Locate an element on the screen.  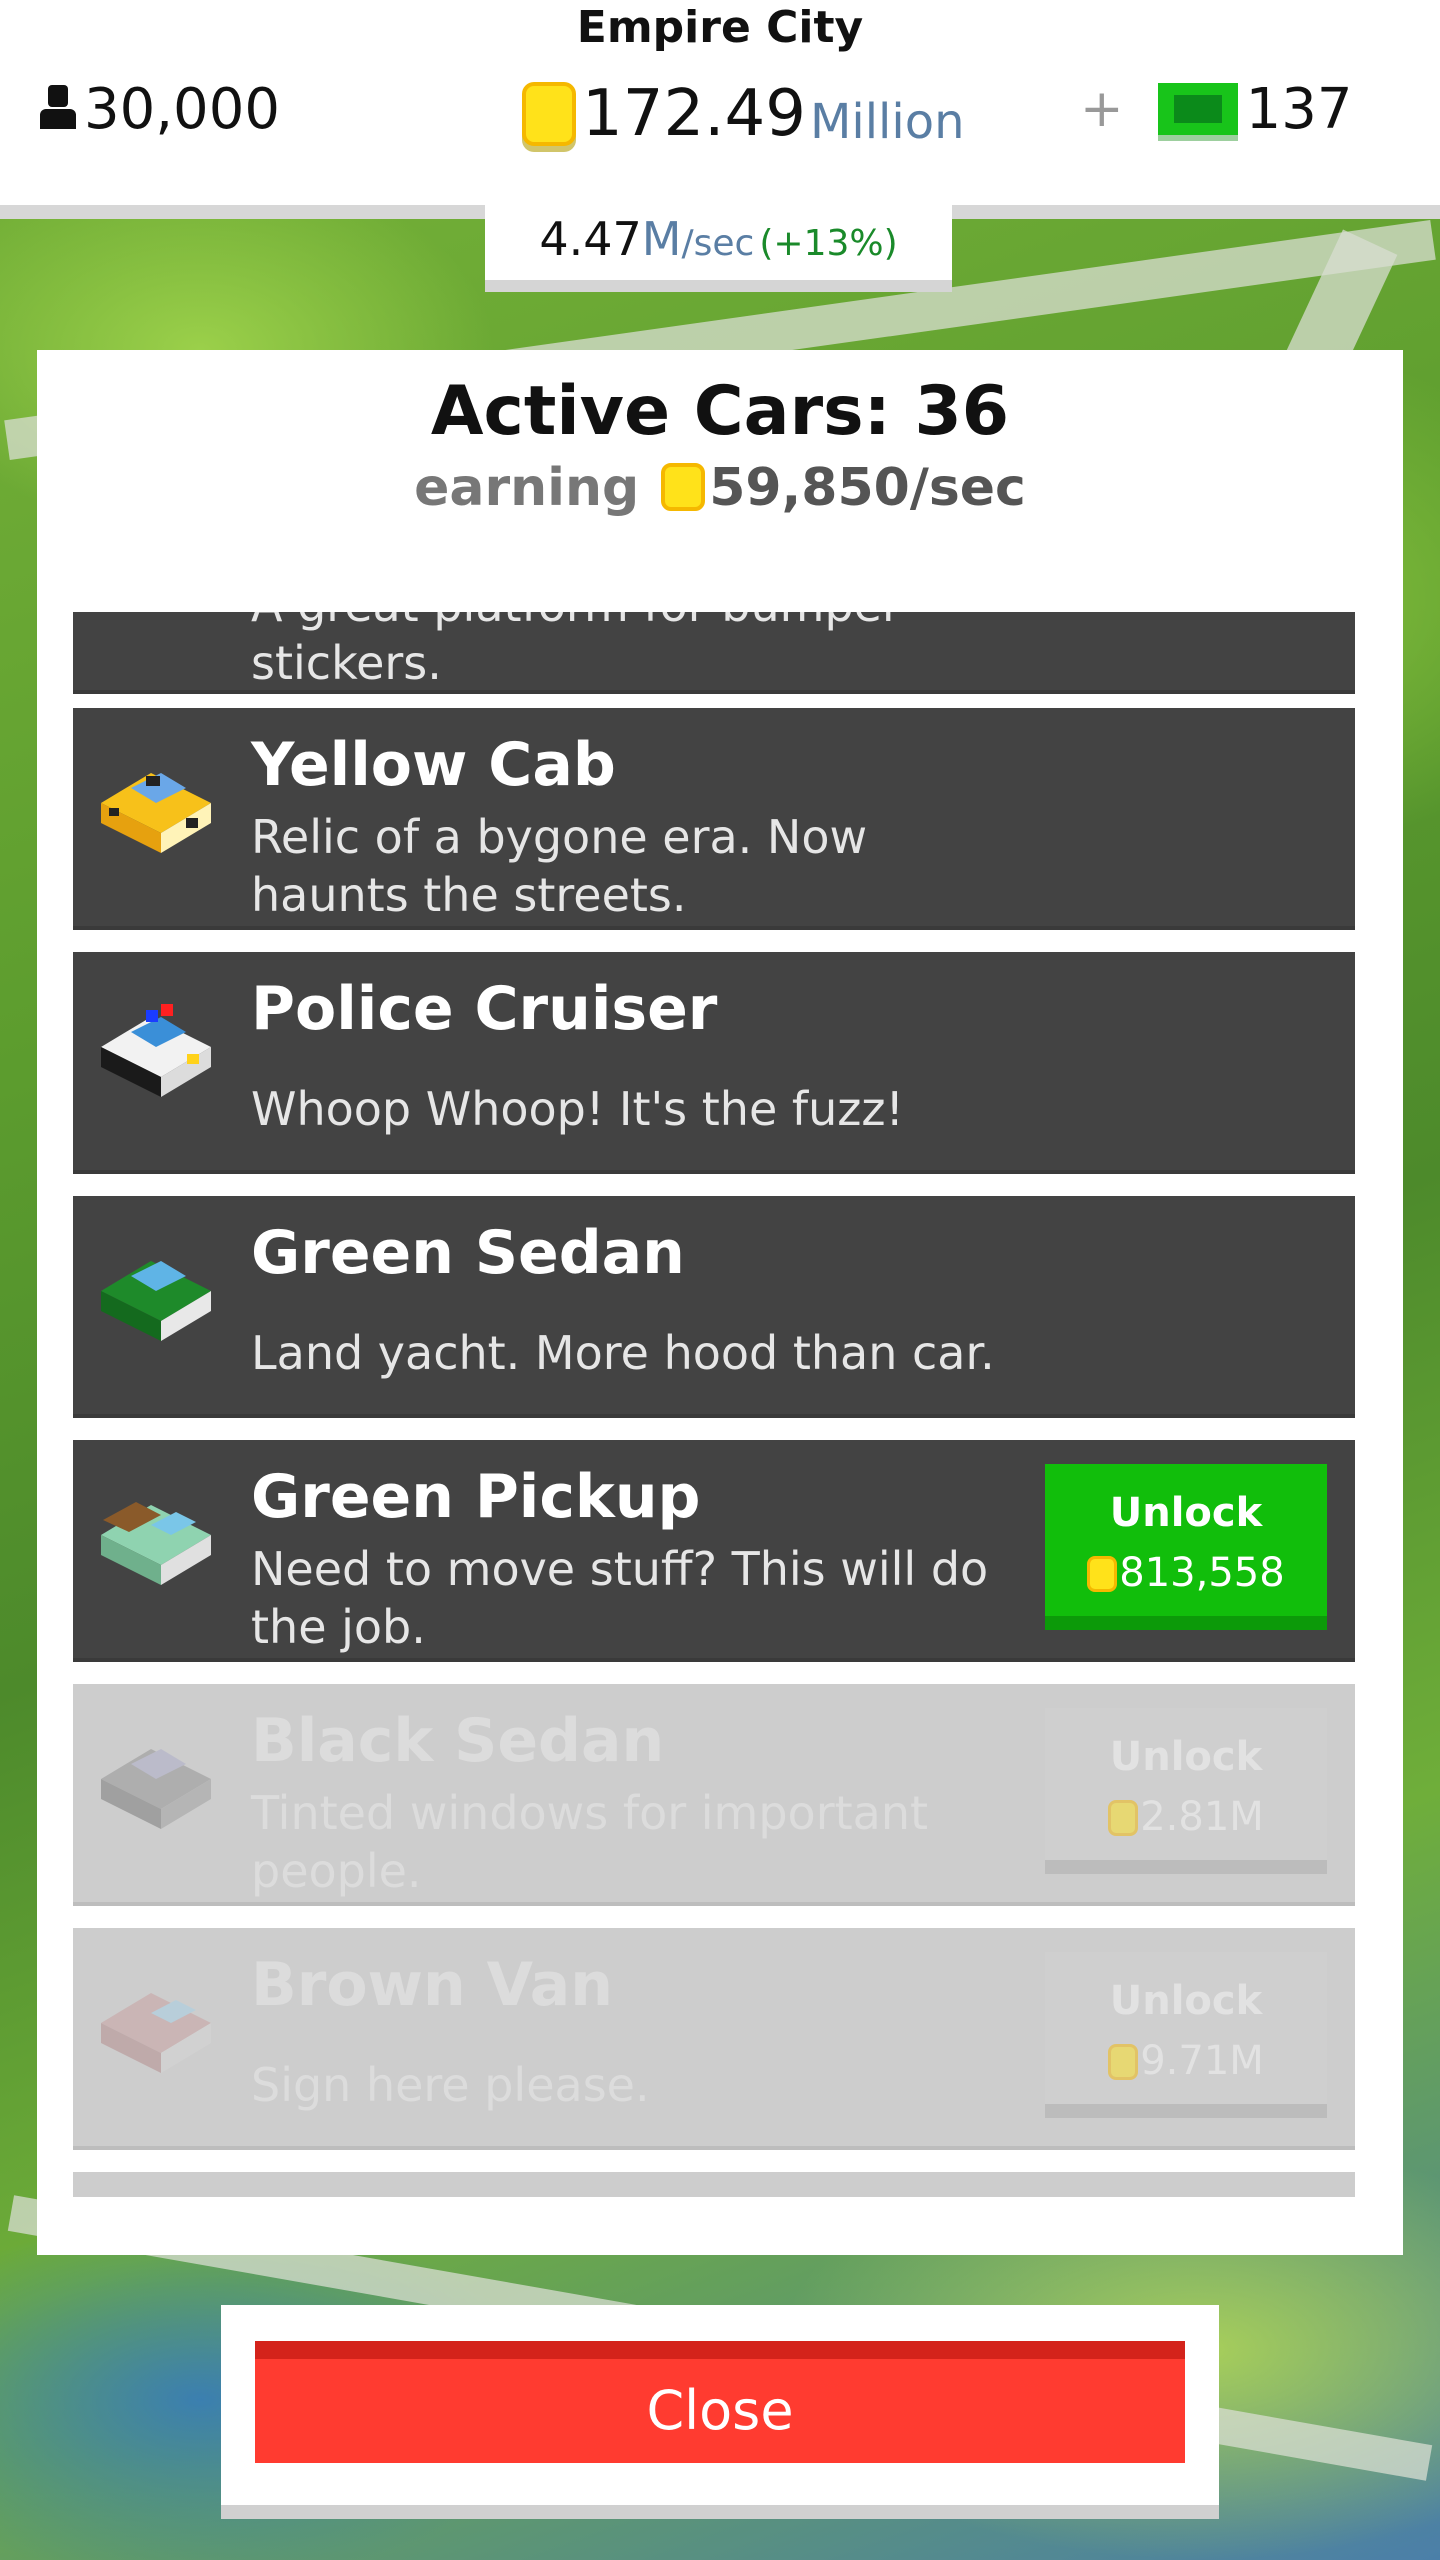
panel-title: Active Cars: 36 is located at coordinates (720, 411).